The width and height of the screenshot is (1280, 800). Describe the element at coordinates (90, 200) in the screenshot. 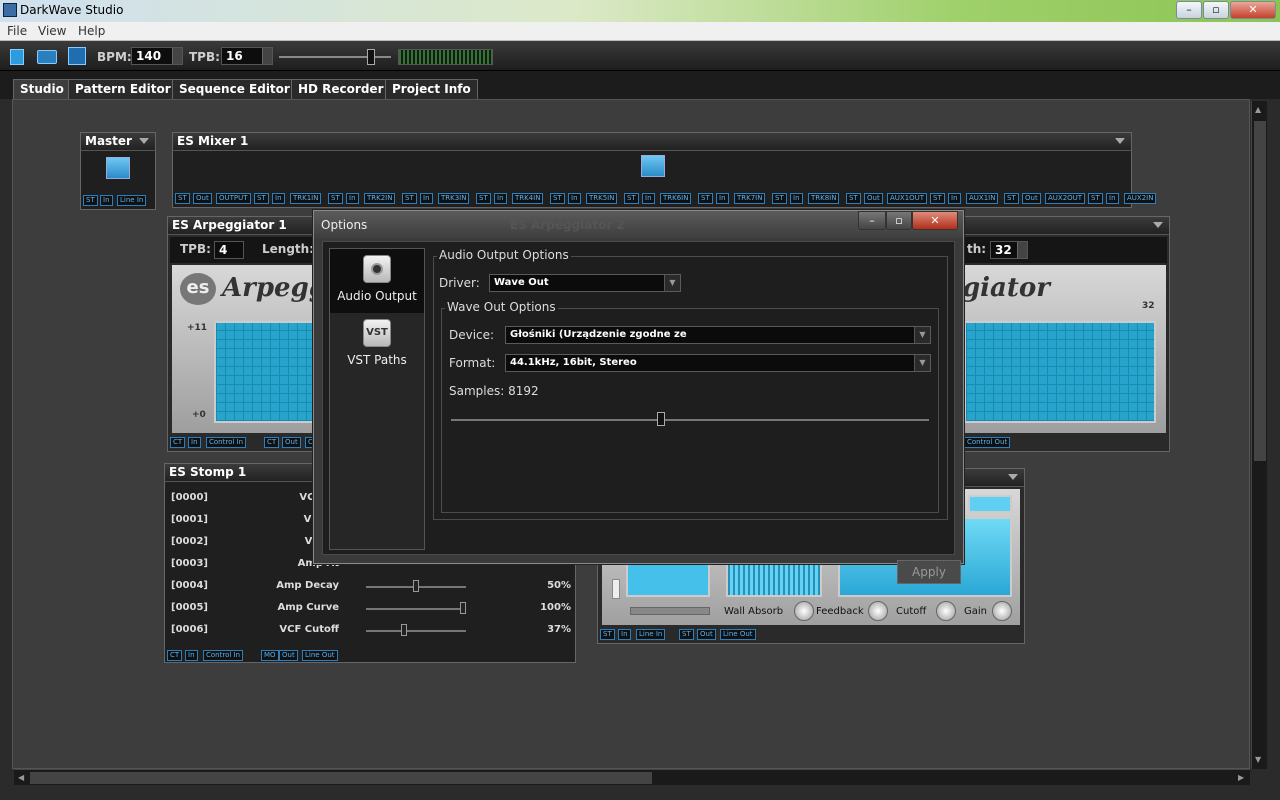

I see `master-port: ST` at that location.